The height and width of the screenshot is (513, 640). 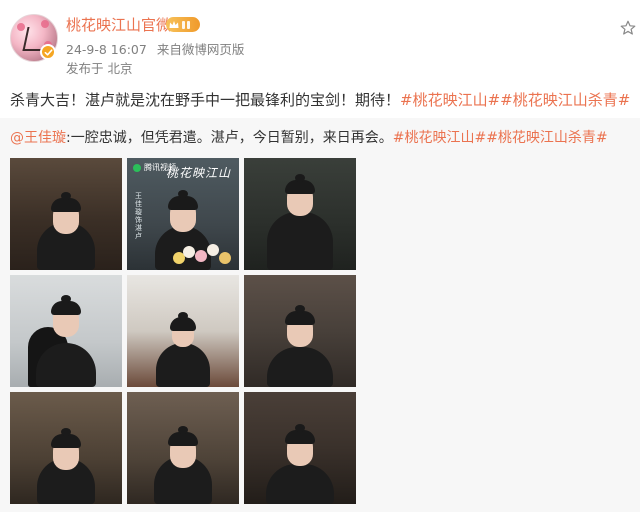 I want to click on quoted-body: :一腔忠诚，但凭君遣。湛卢，今日暂别，来日再会。, so click(x=229, y=138).